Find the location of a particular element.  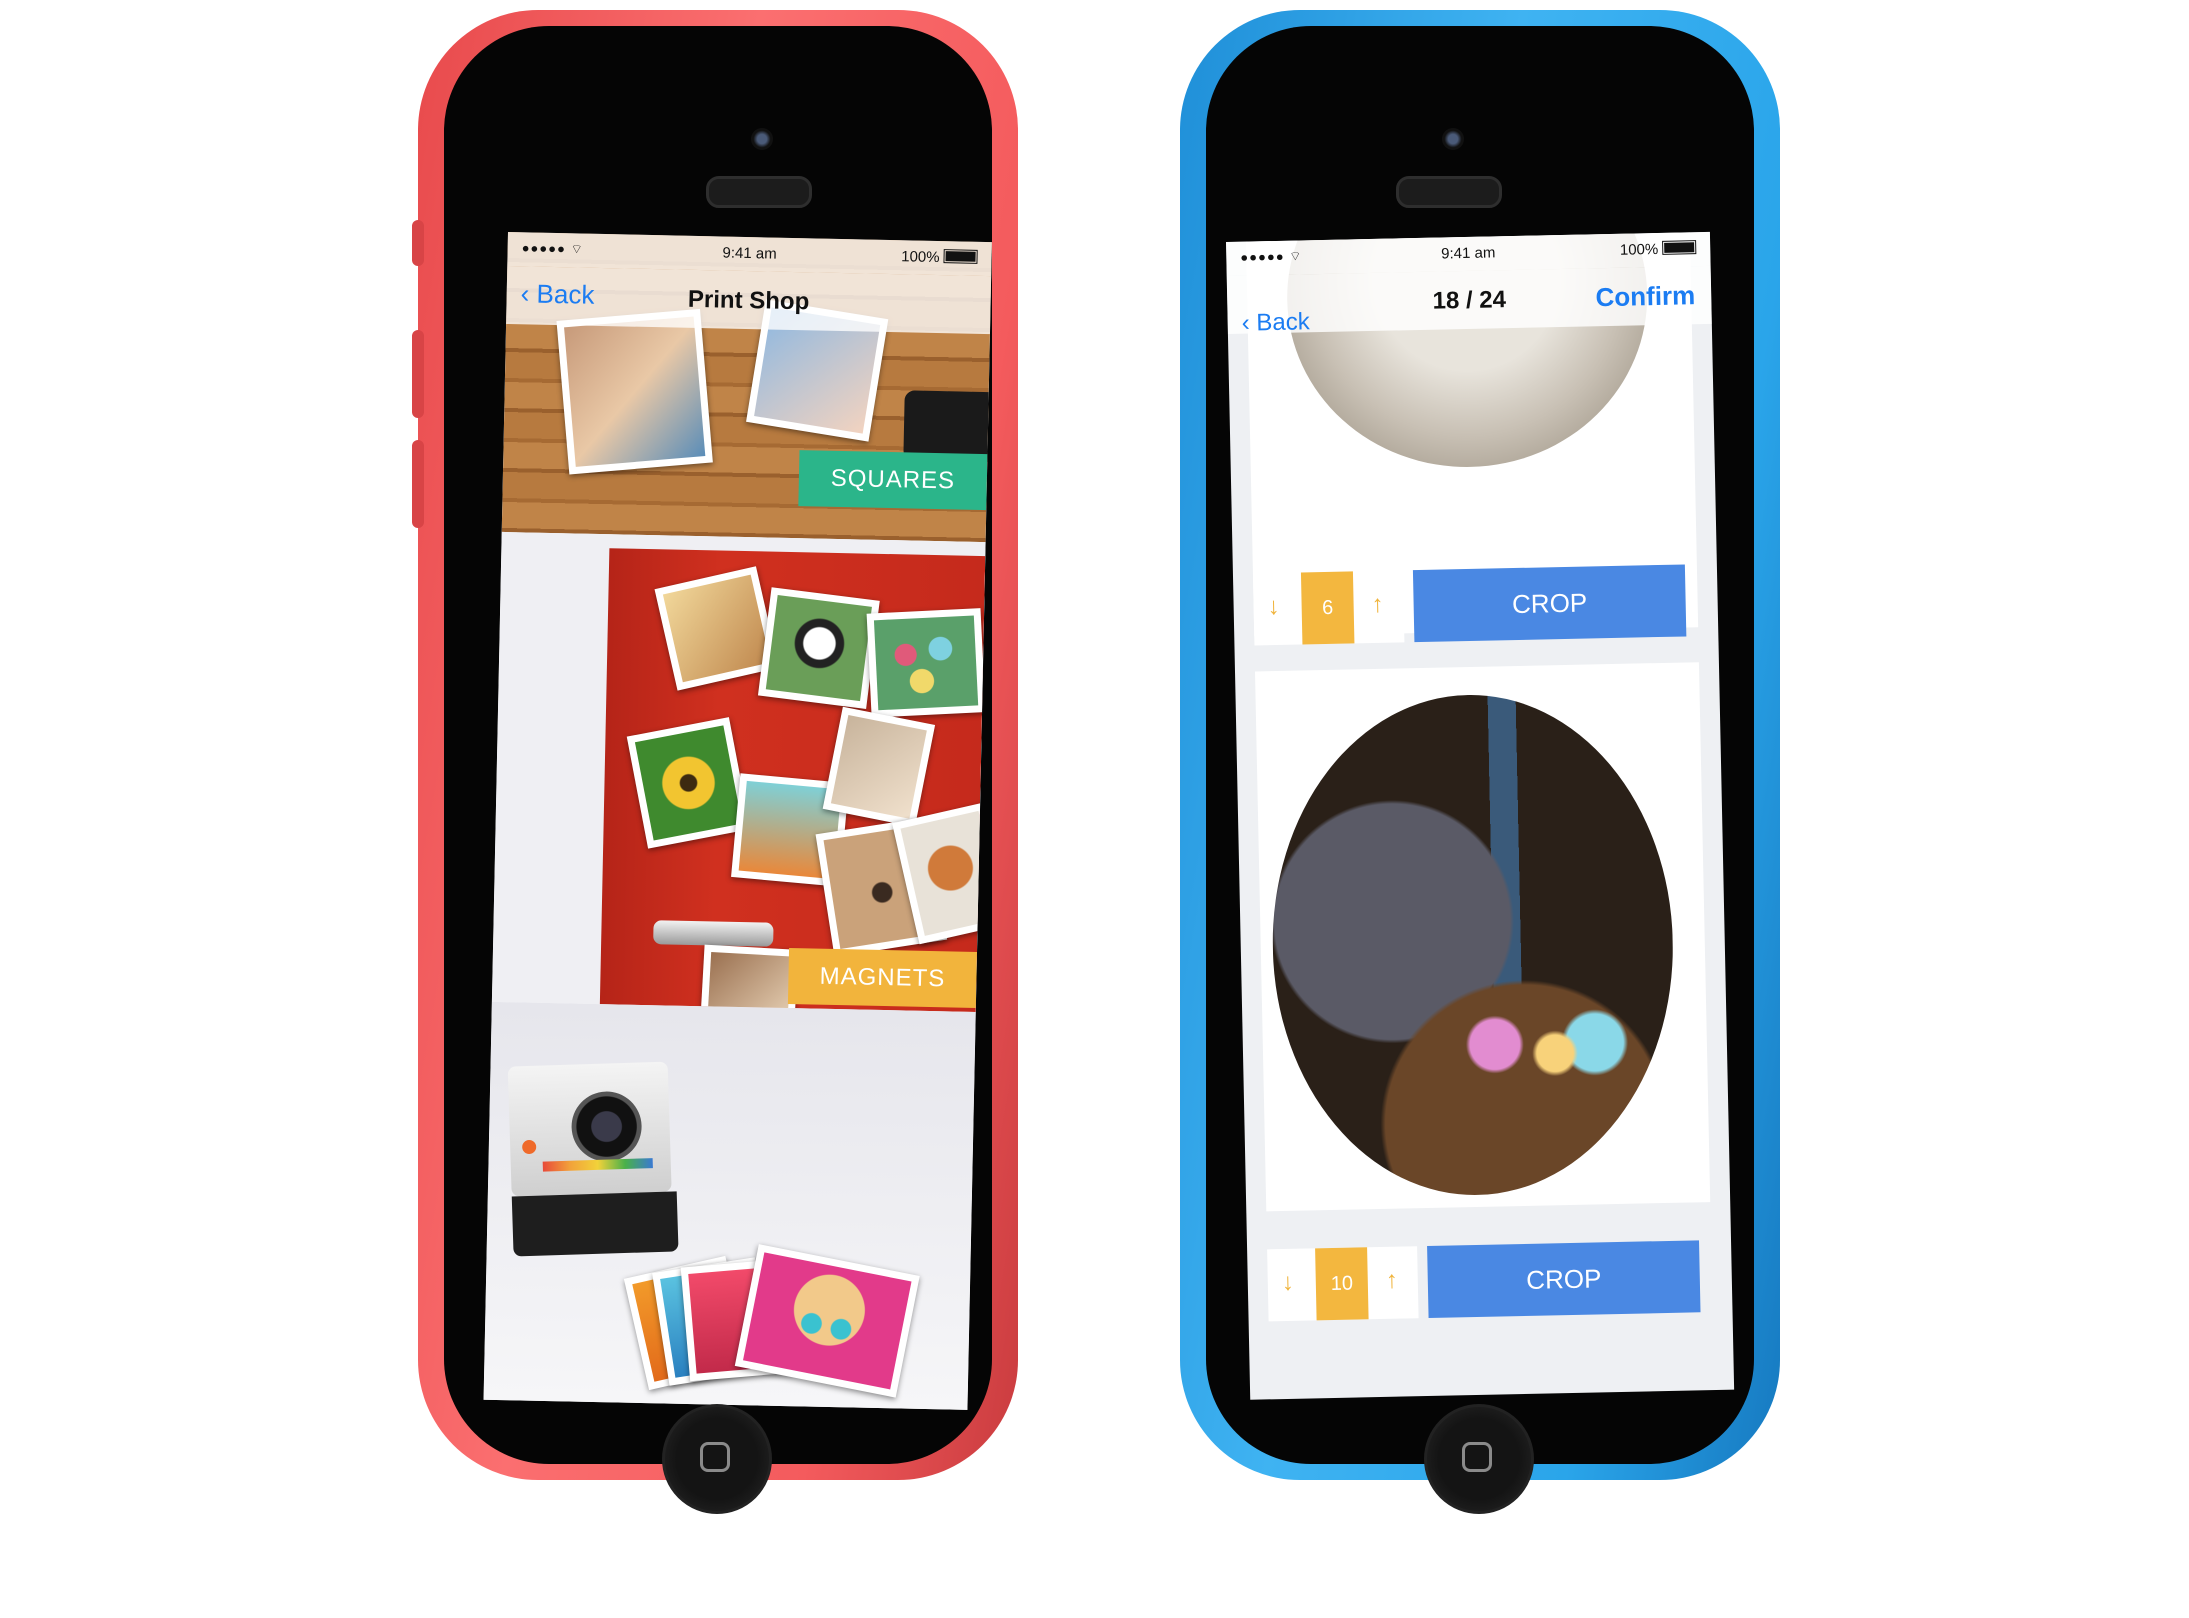

photo-print is located at coordinates (634, 391).